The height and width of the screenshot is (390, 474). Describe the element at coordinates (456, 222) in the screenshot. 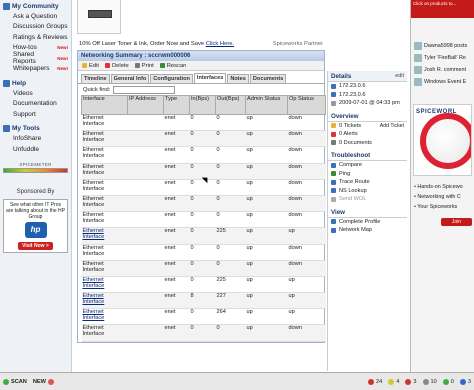

I see `join-button: Join` at that location.